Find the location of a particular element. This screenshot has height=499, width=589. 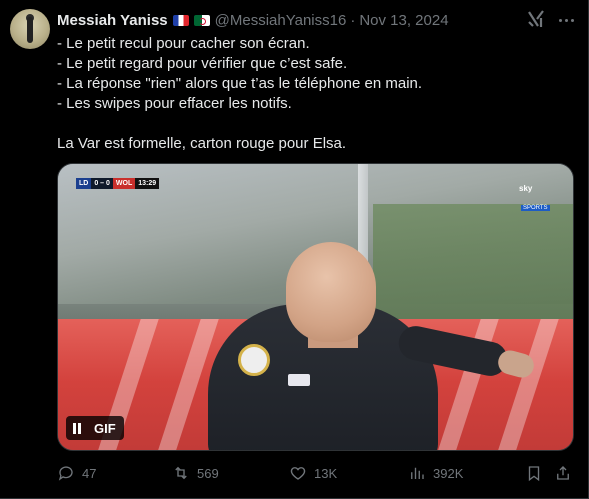

reply-count: 47 is located at coordinates (89, 473).